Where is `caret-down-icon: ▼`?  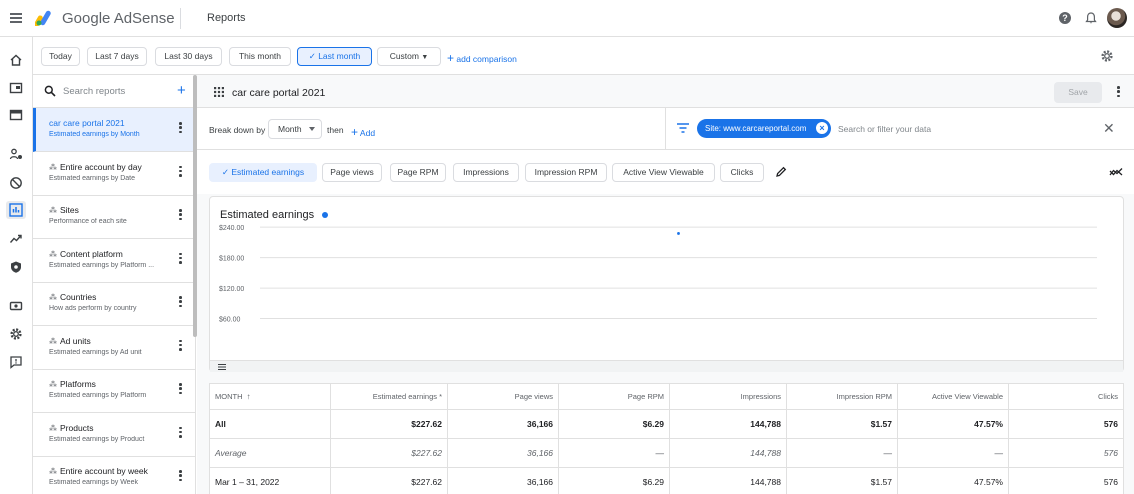 caret-down-icon: ▼ is located at coordinates (425, 57).